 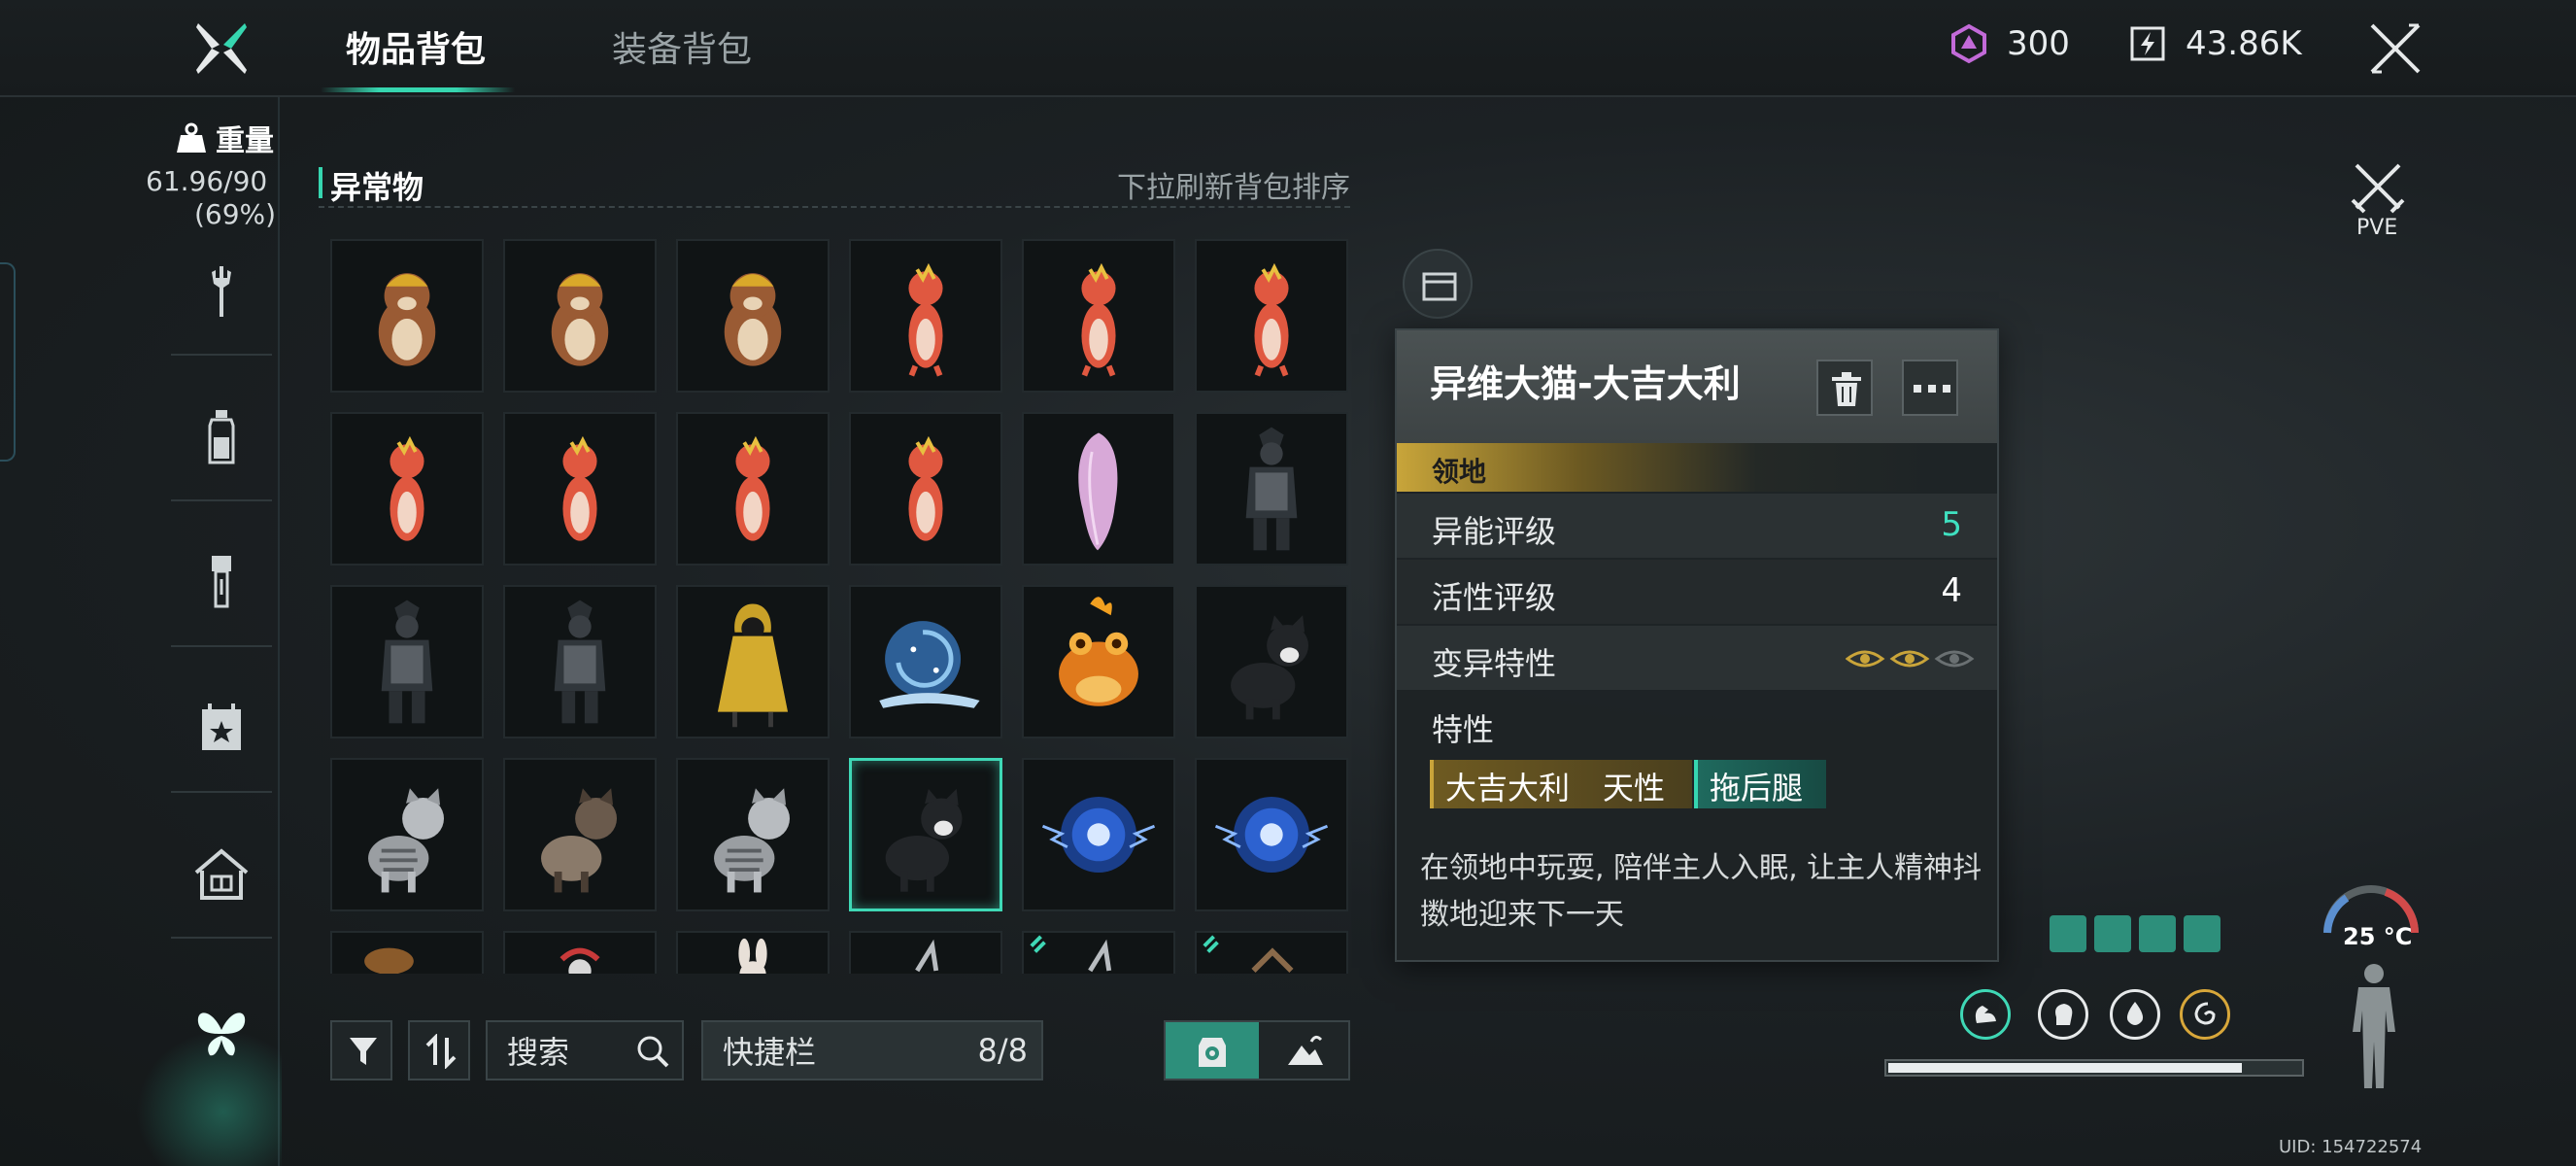 What do you see at coordinates (2378, 186) in the screenshot?
I see `crossed-swords-icon` at bounding box center [2378, 186].